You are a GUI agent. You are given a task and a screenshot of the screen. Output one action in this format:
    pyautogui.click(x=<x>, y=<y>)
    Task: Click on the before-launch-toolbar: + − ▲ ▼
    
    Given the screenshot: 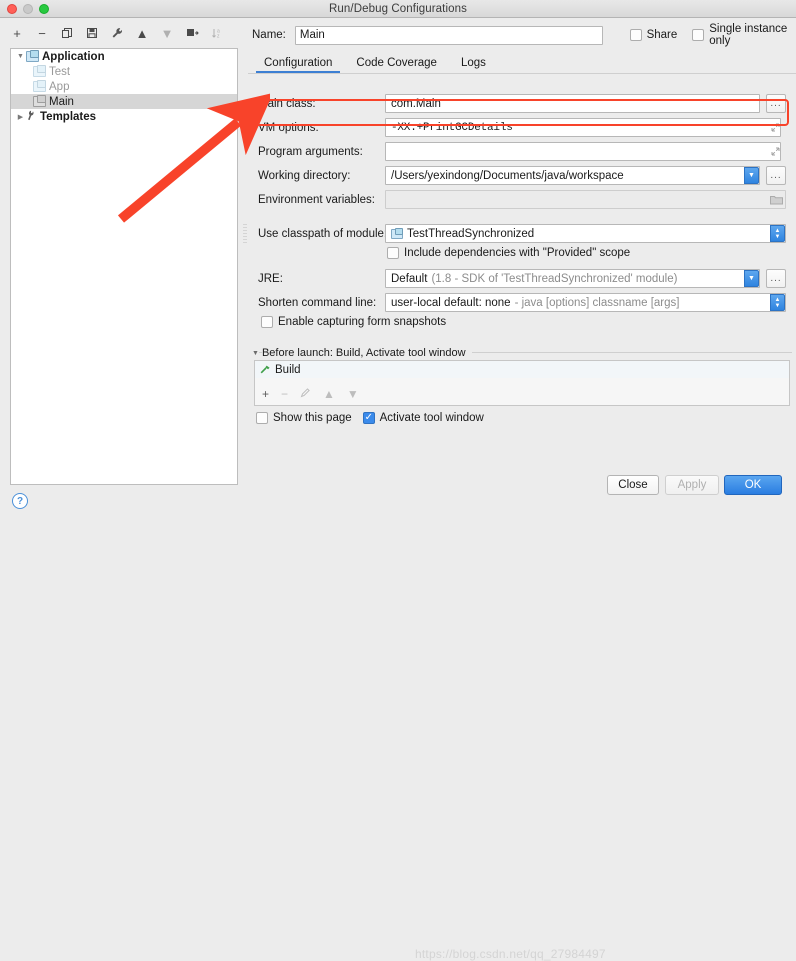 What is the action you would take?
    pyautogui.click(x=307, y=394)
    